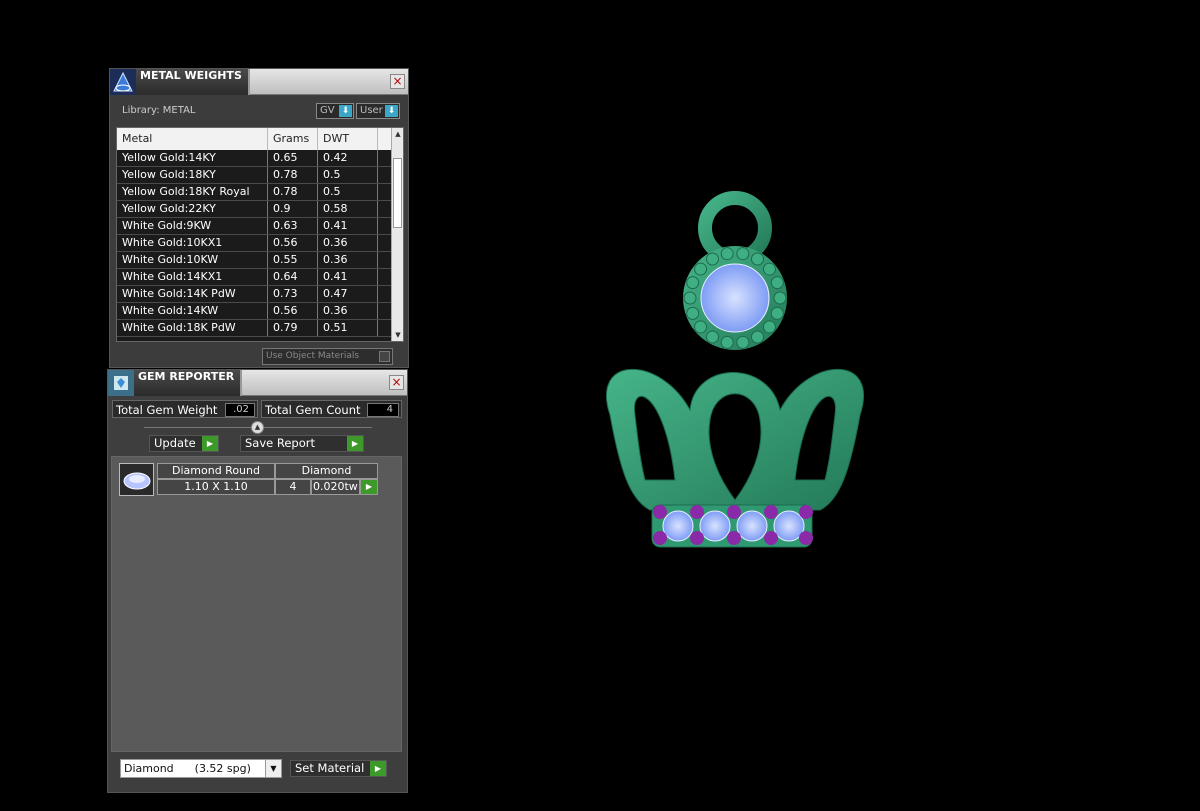  What do you see at coordinates (348, 139) in the screenshot?
I see `column-header-dwt: DWT` at bounding box center [348, 139].